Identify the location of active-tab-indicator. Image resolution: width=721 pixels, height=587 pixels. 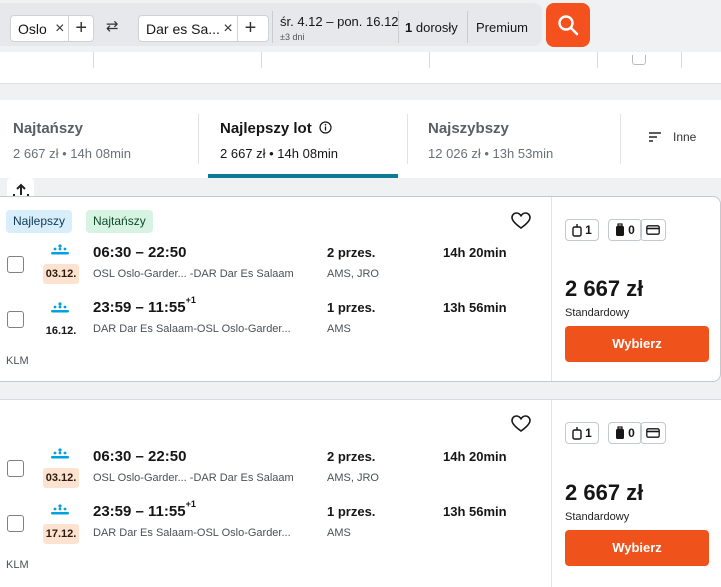
(303, 176).